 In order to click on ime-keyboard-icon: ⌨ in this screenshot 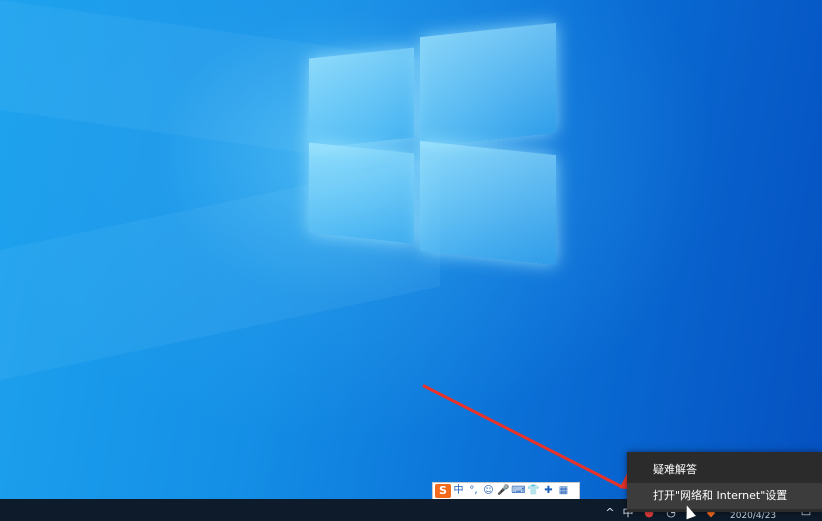, I will do `click(518, 491)`.